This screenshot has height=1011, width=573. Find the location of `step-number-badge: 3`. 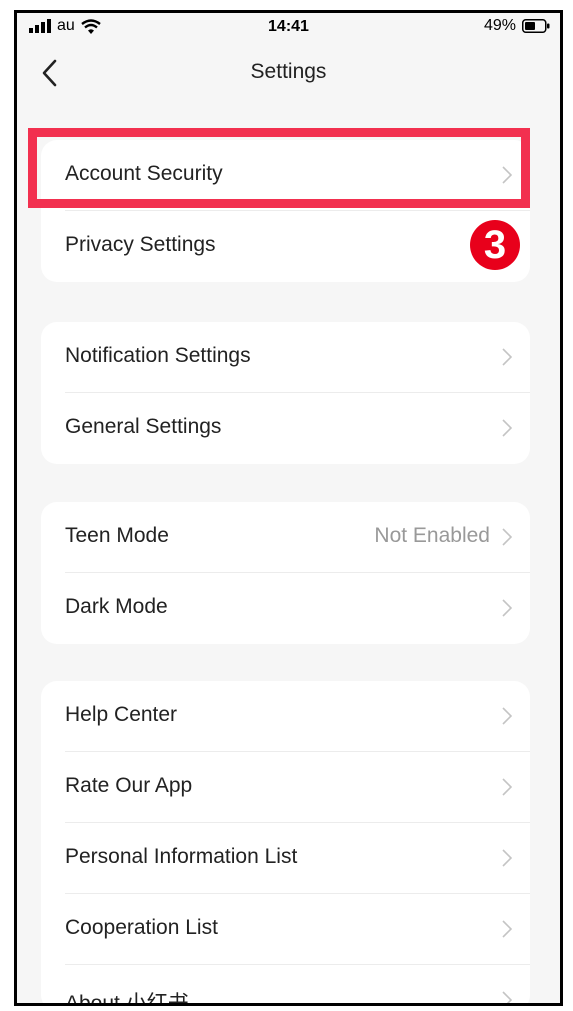

step-number-badge: 3 is located at coordinates (495, 245).